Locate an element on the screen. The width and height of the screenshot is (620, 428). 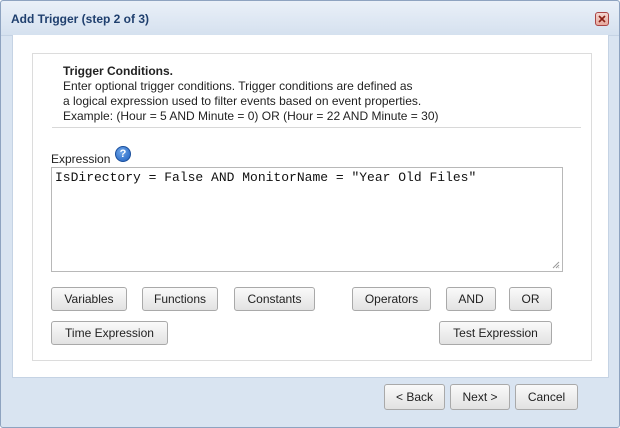
dialog-titlebar: Add Trigger (step 2 of 3) is located at coordinates (310, 18).